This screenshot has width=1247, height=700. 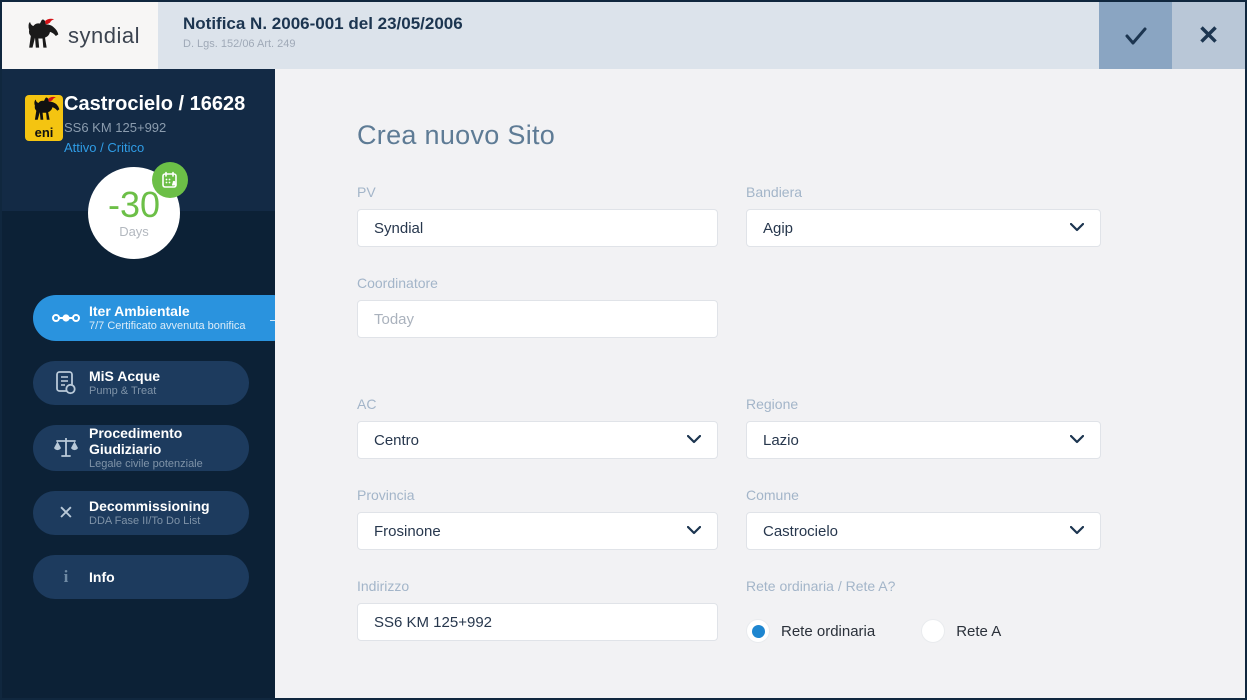 I want to click on regione-selected-value: Lazio, so click(x=781, y=440).